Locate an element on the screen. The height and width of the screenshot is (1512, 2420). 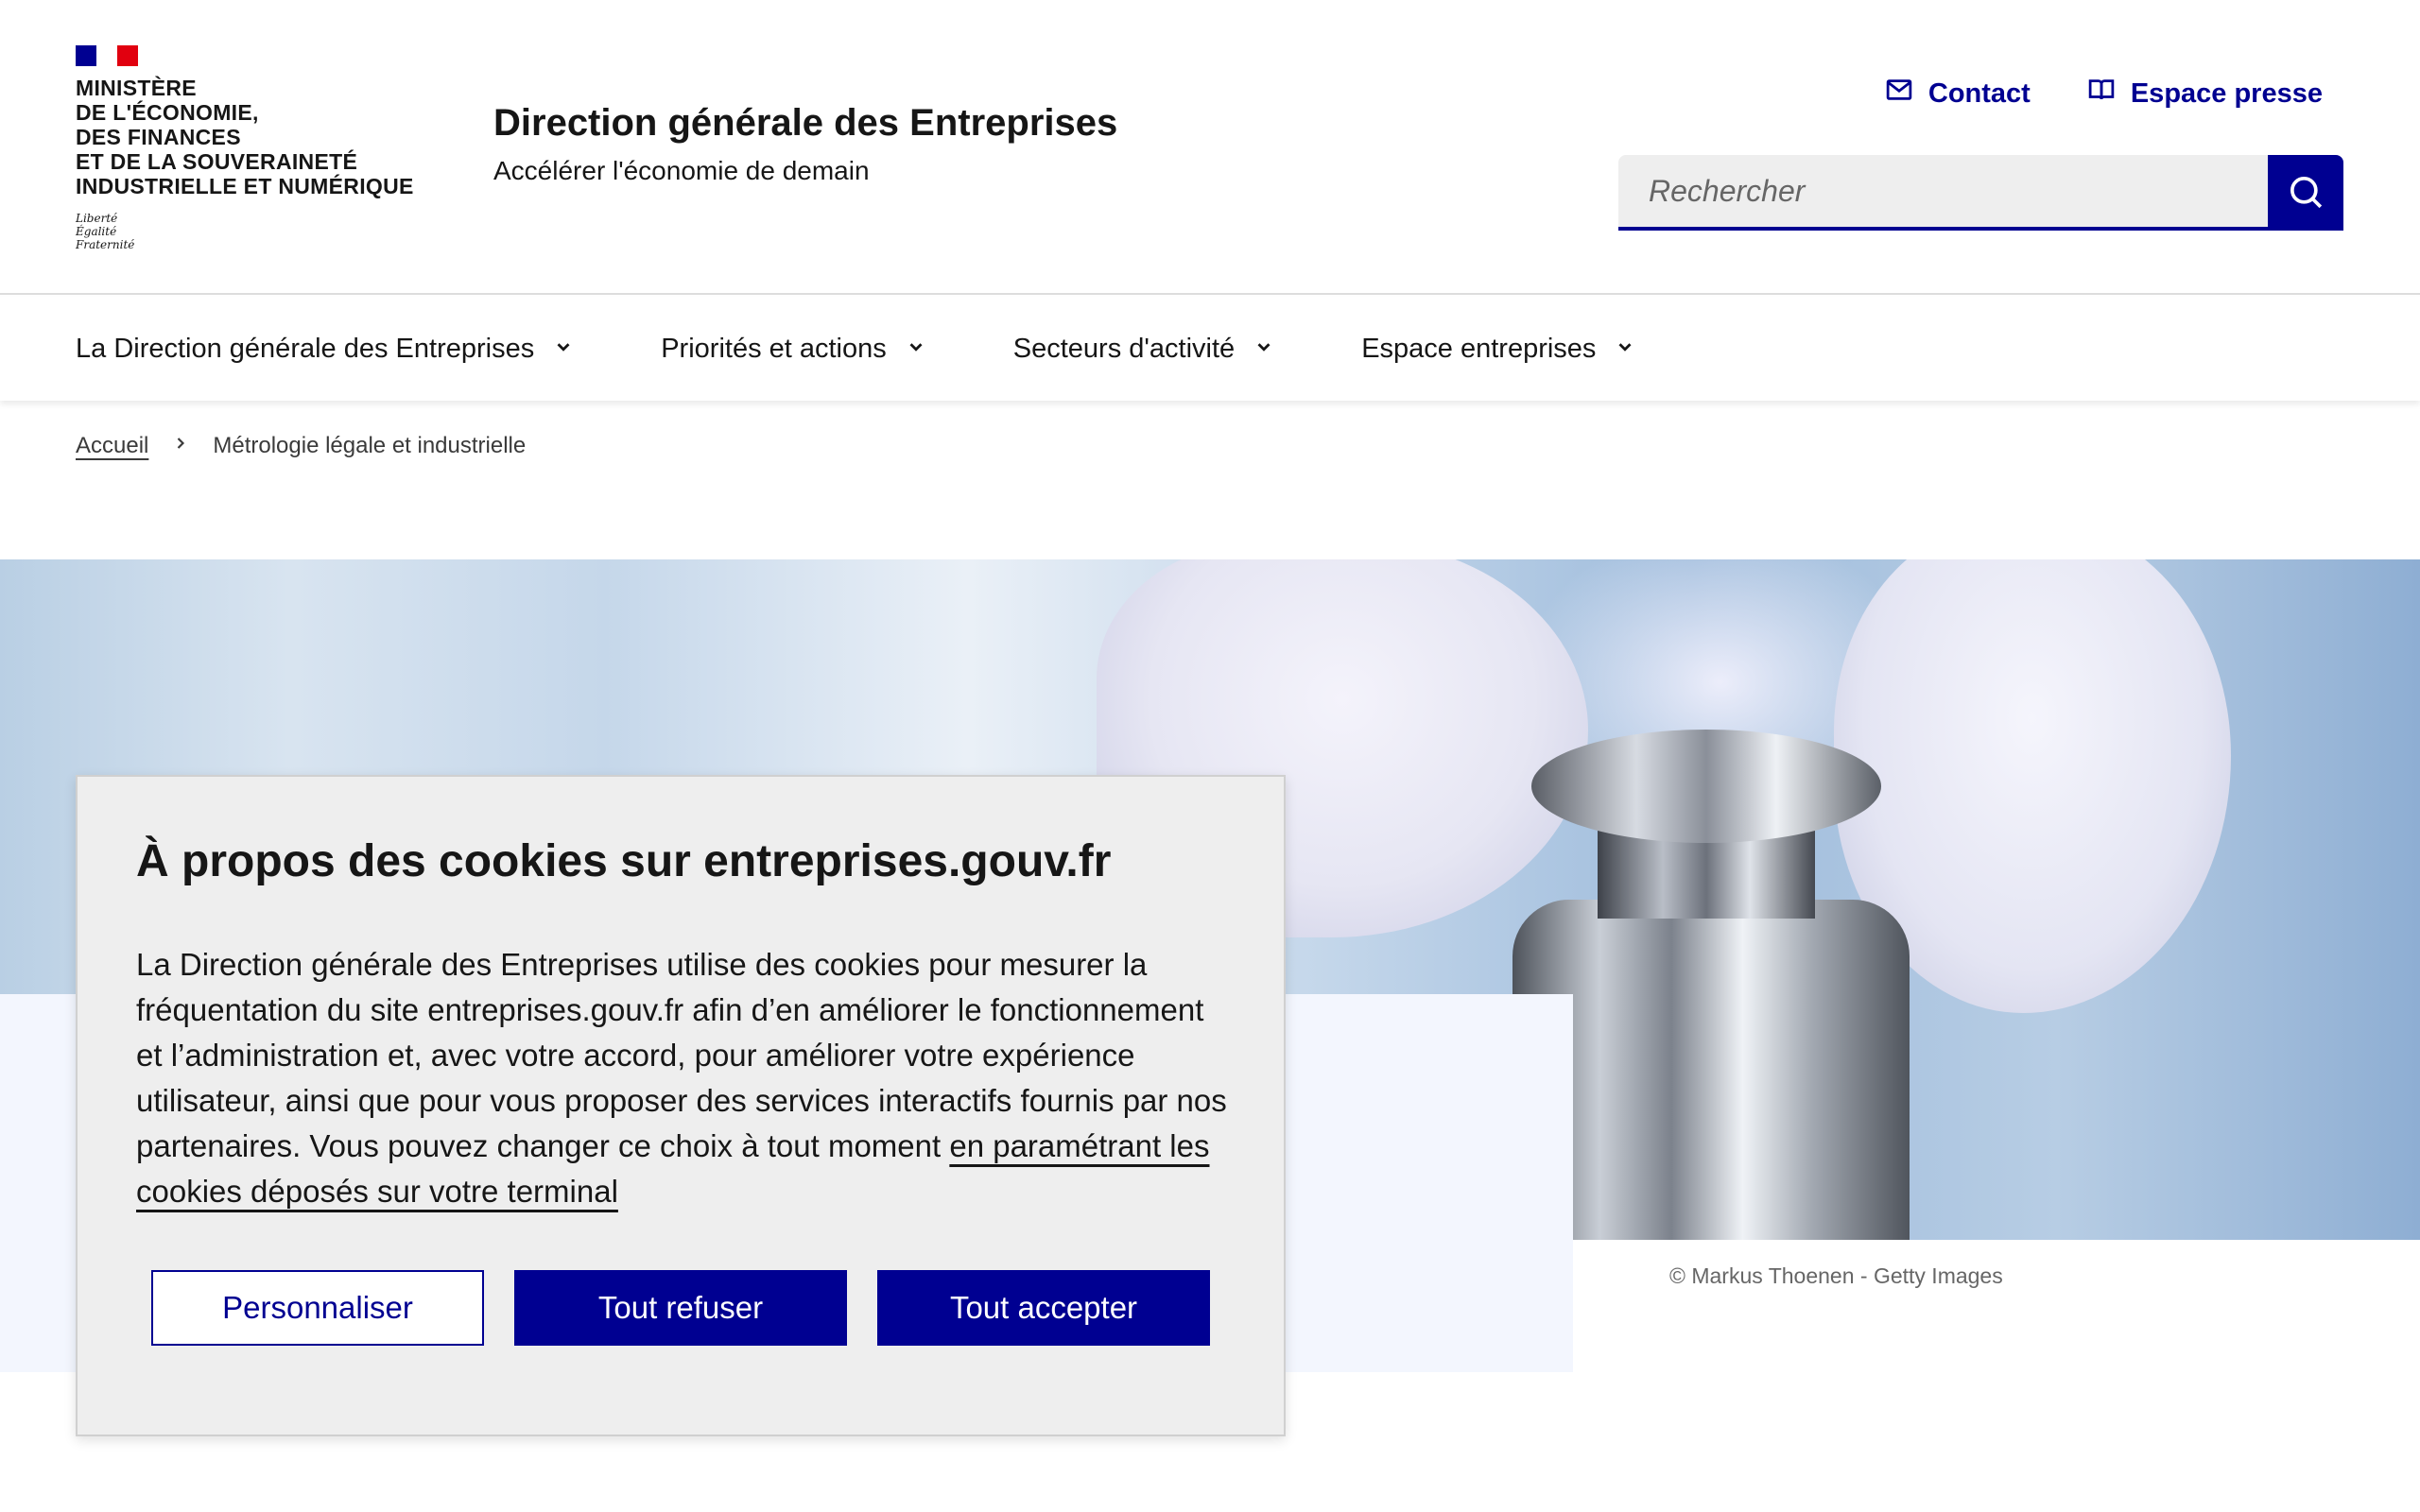
search-bar is located at coordinates (1980, 193).